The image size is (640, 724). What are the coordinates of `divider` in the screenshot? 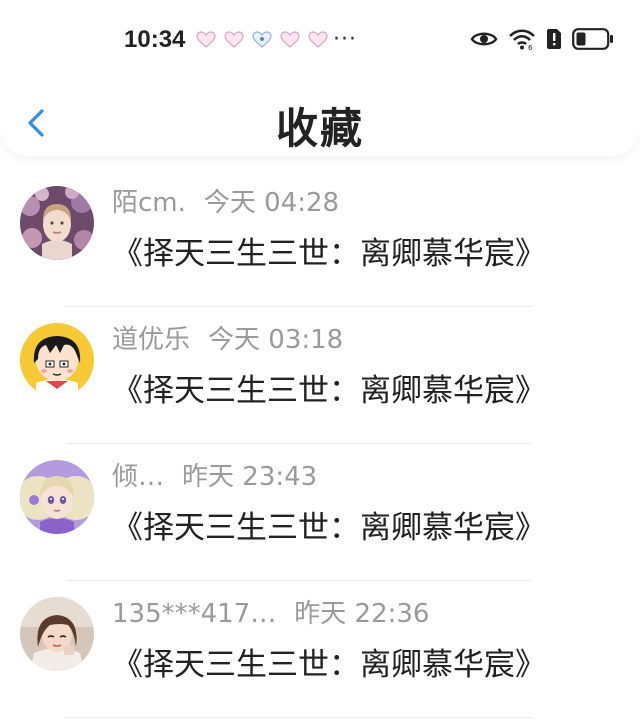 It's located at (299, 717).